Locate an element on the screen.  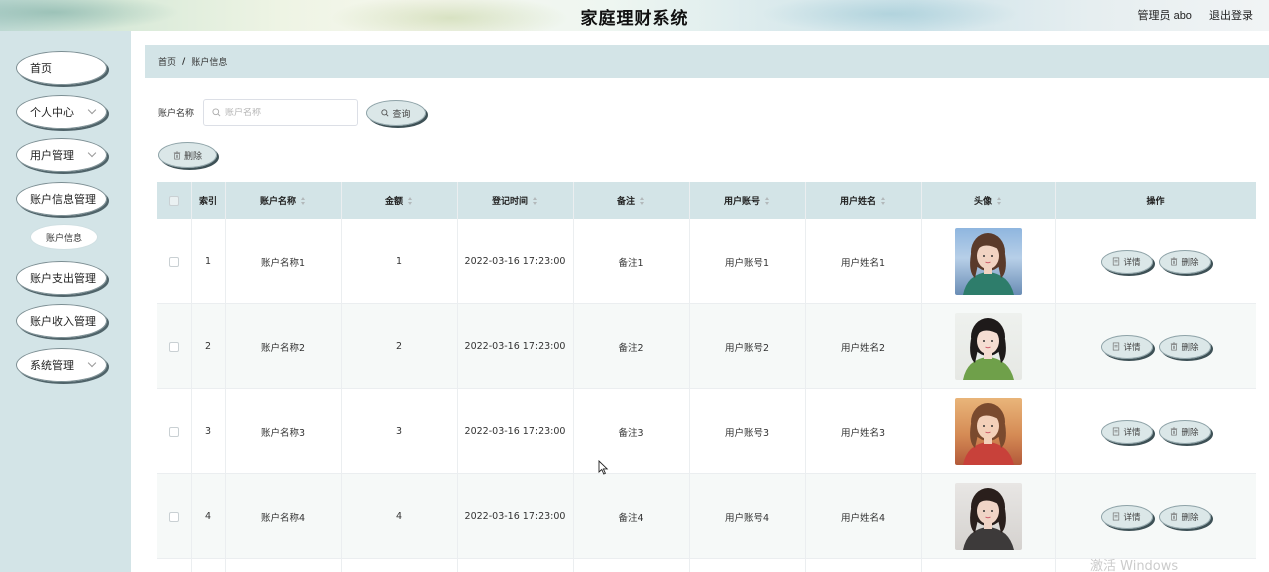
breadcrumb: 首页 / 账户信息 is located at coordinates (707, 61).